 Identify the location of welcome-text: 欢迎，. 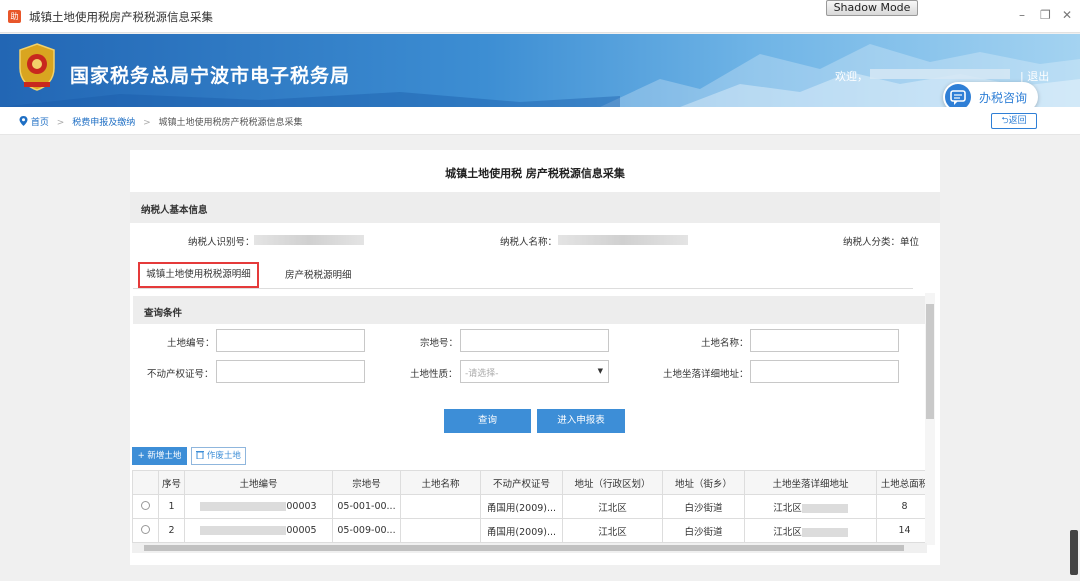
(851, 76).